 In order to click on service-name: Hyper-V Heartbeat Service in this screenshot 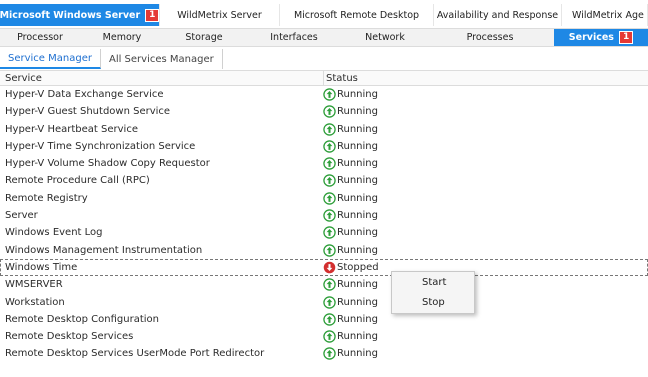, I will do `click(71, 129)`.